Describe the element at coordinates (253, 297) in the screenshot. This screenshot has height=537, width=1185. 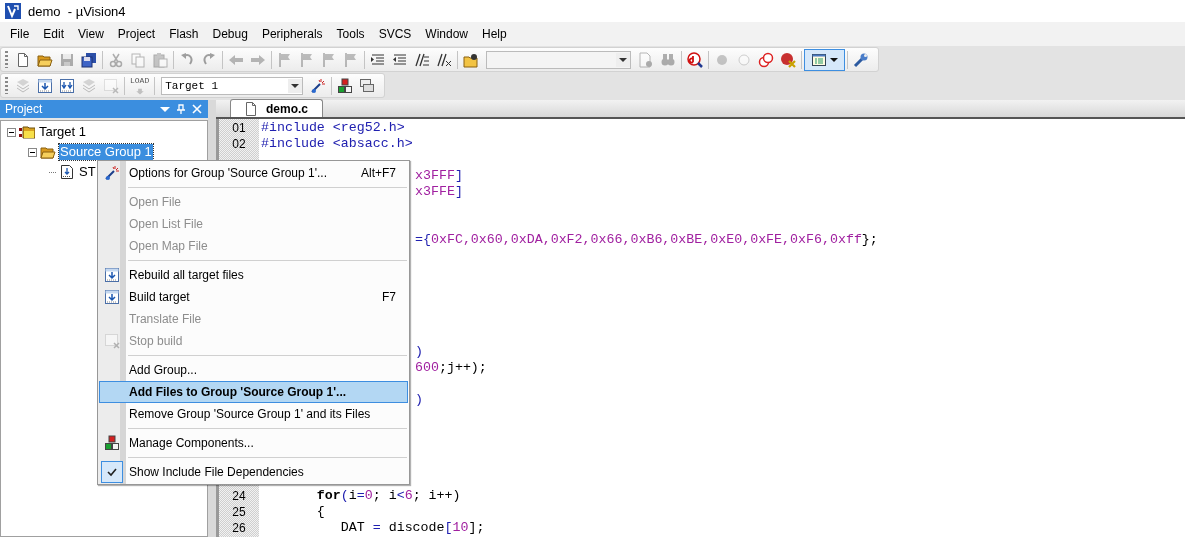
I see `menu-item: Build target F7` at that location.